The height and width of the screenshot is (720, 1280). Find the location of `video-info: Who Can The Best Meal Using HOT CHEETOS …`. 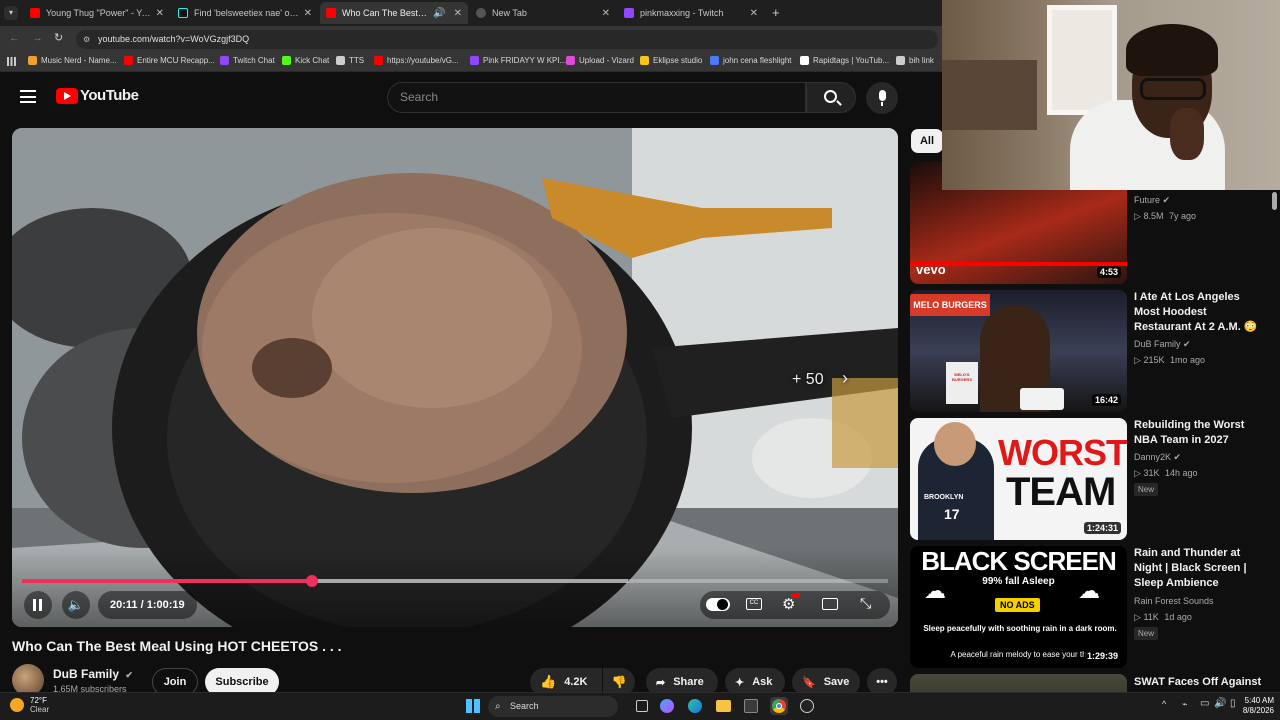

video-info: Who Can The Best Meal Using HOT CHEETOS … is located at coordinates (453, 663).